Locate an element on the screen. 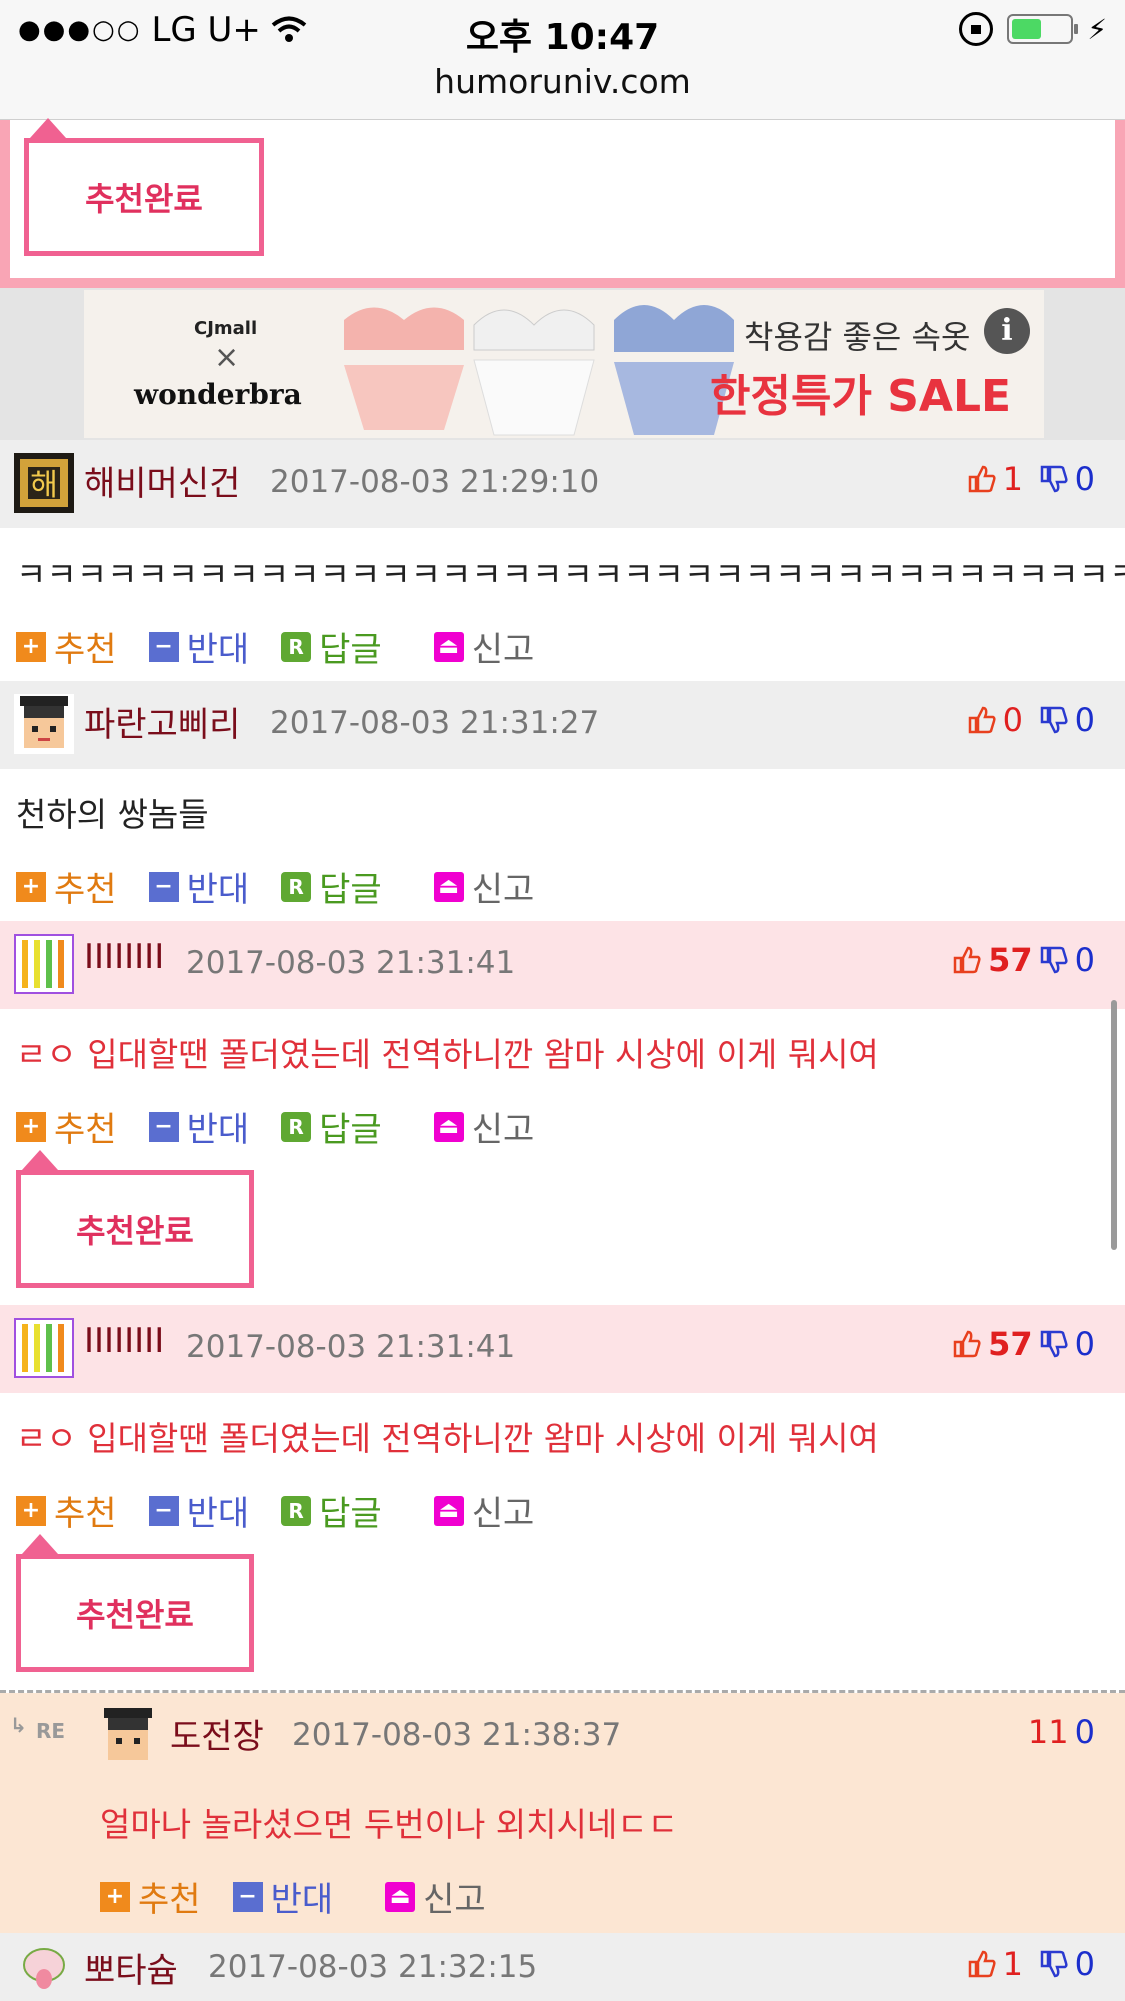 This screenshot has width=1125, height=2001. re-label: RE is located at coordinates (51, 1731).